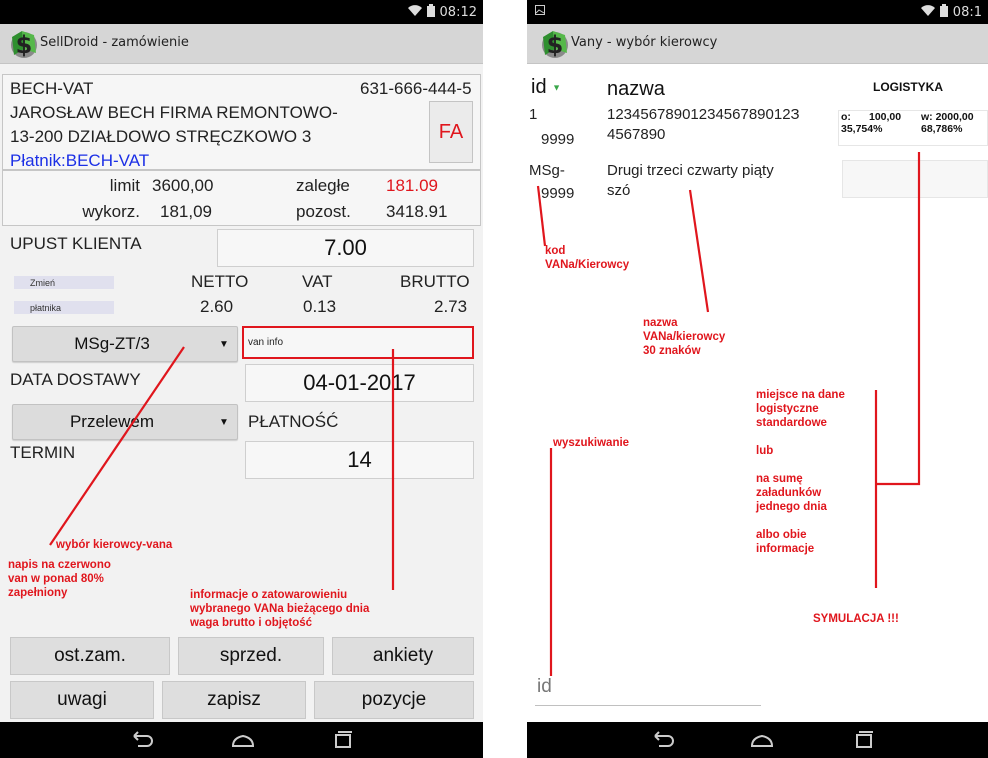  I want to click on row-id-top: MSg-, so click(547, 170).